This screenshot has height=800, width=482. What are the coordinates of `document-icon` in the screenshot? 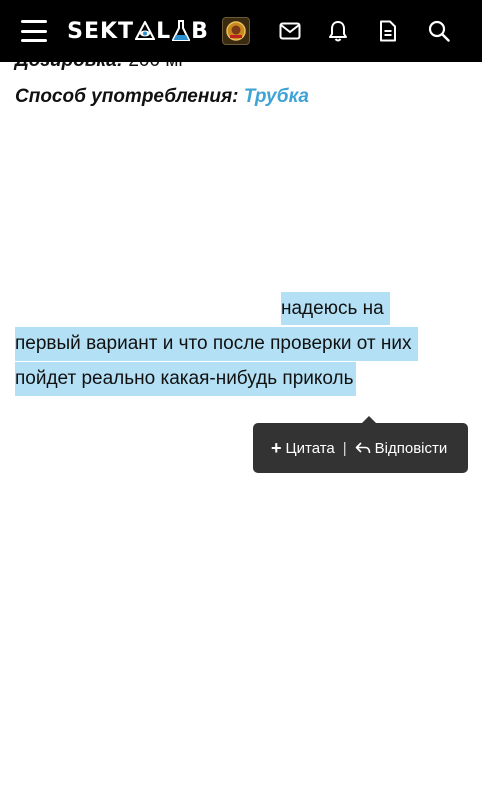 It's located at (388, 31).